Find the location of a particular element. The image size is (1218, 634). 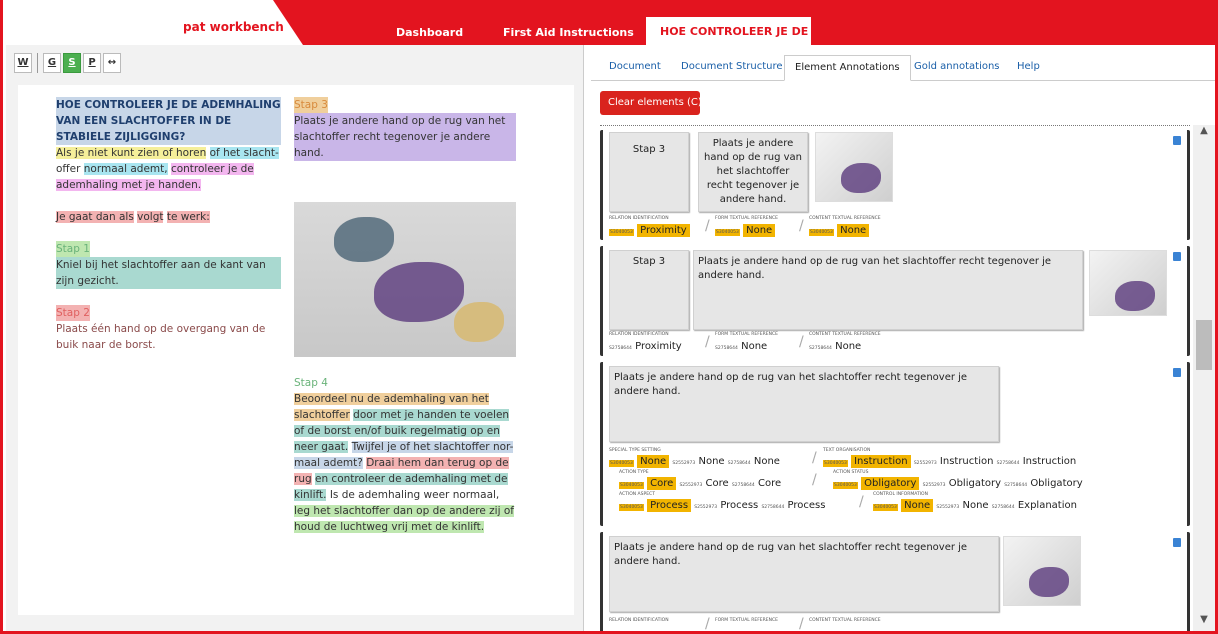

tool-s-button: S is located at coordinates (72, 63).